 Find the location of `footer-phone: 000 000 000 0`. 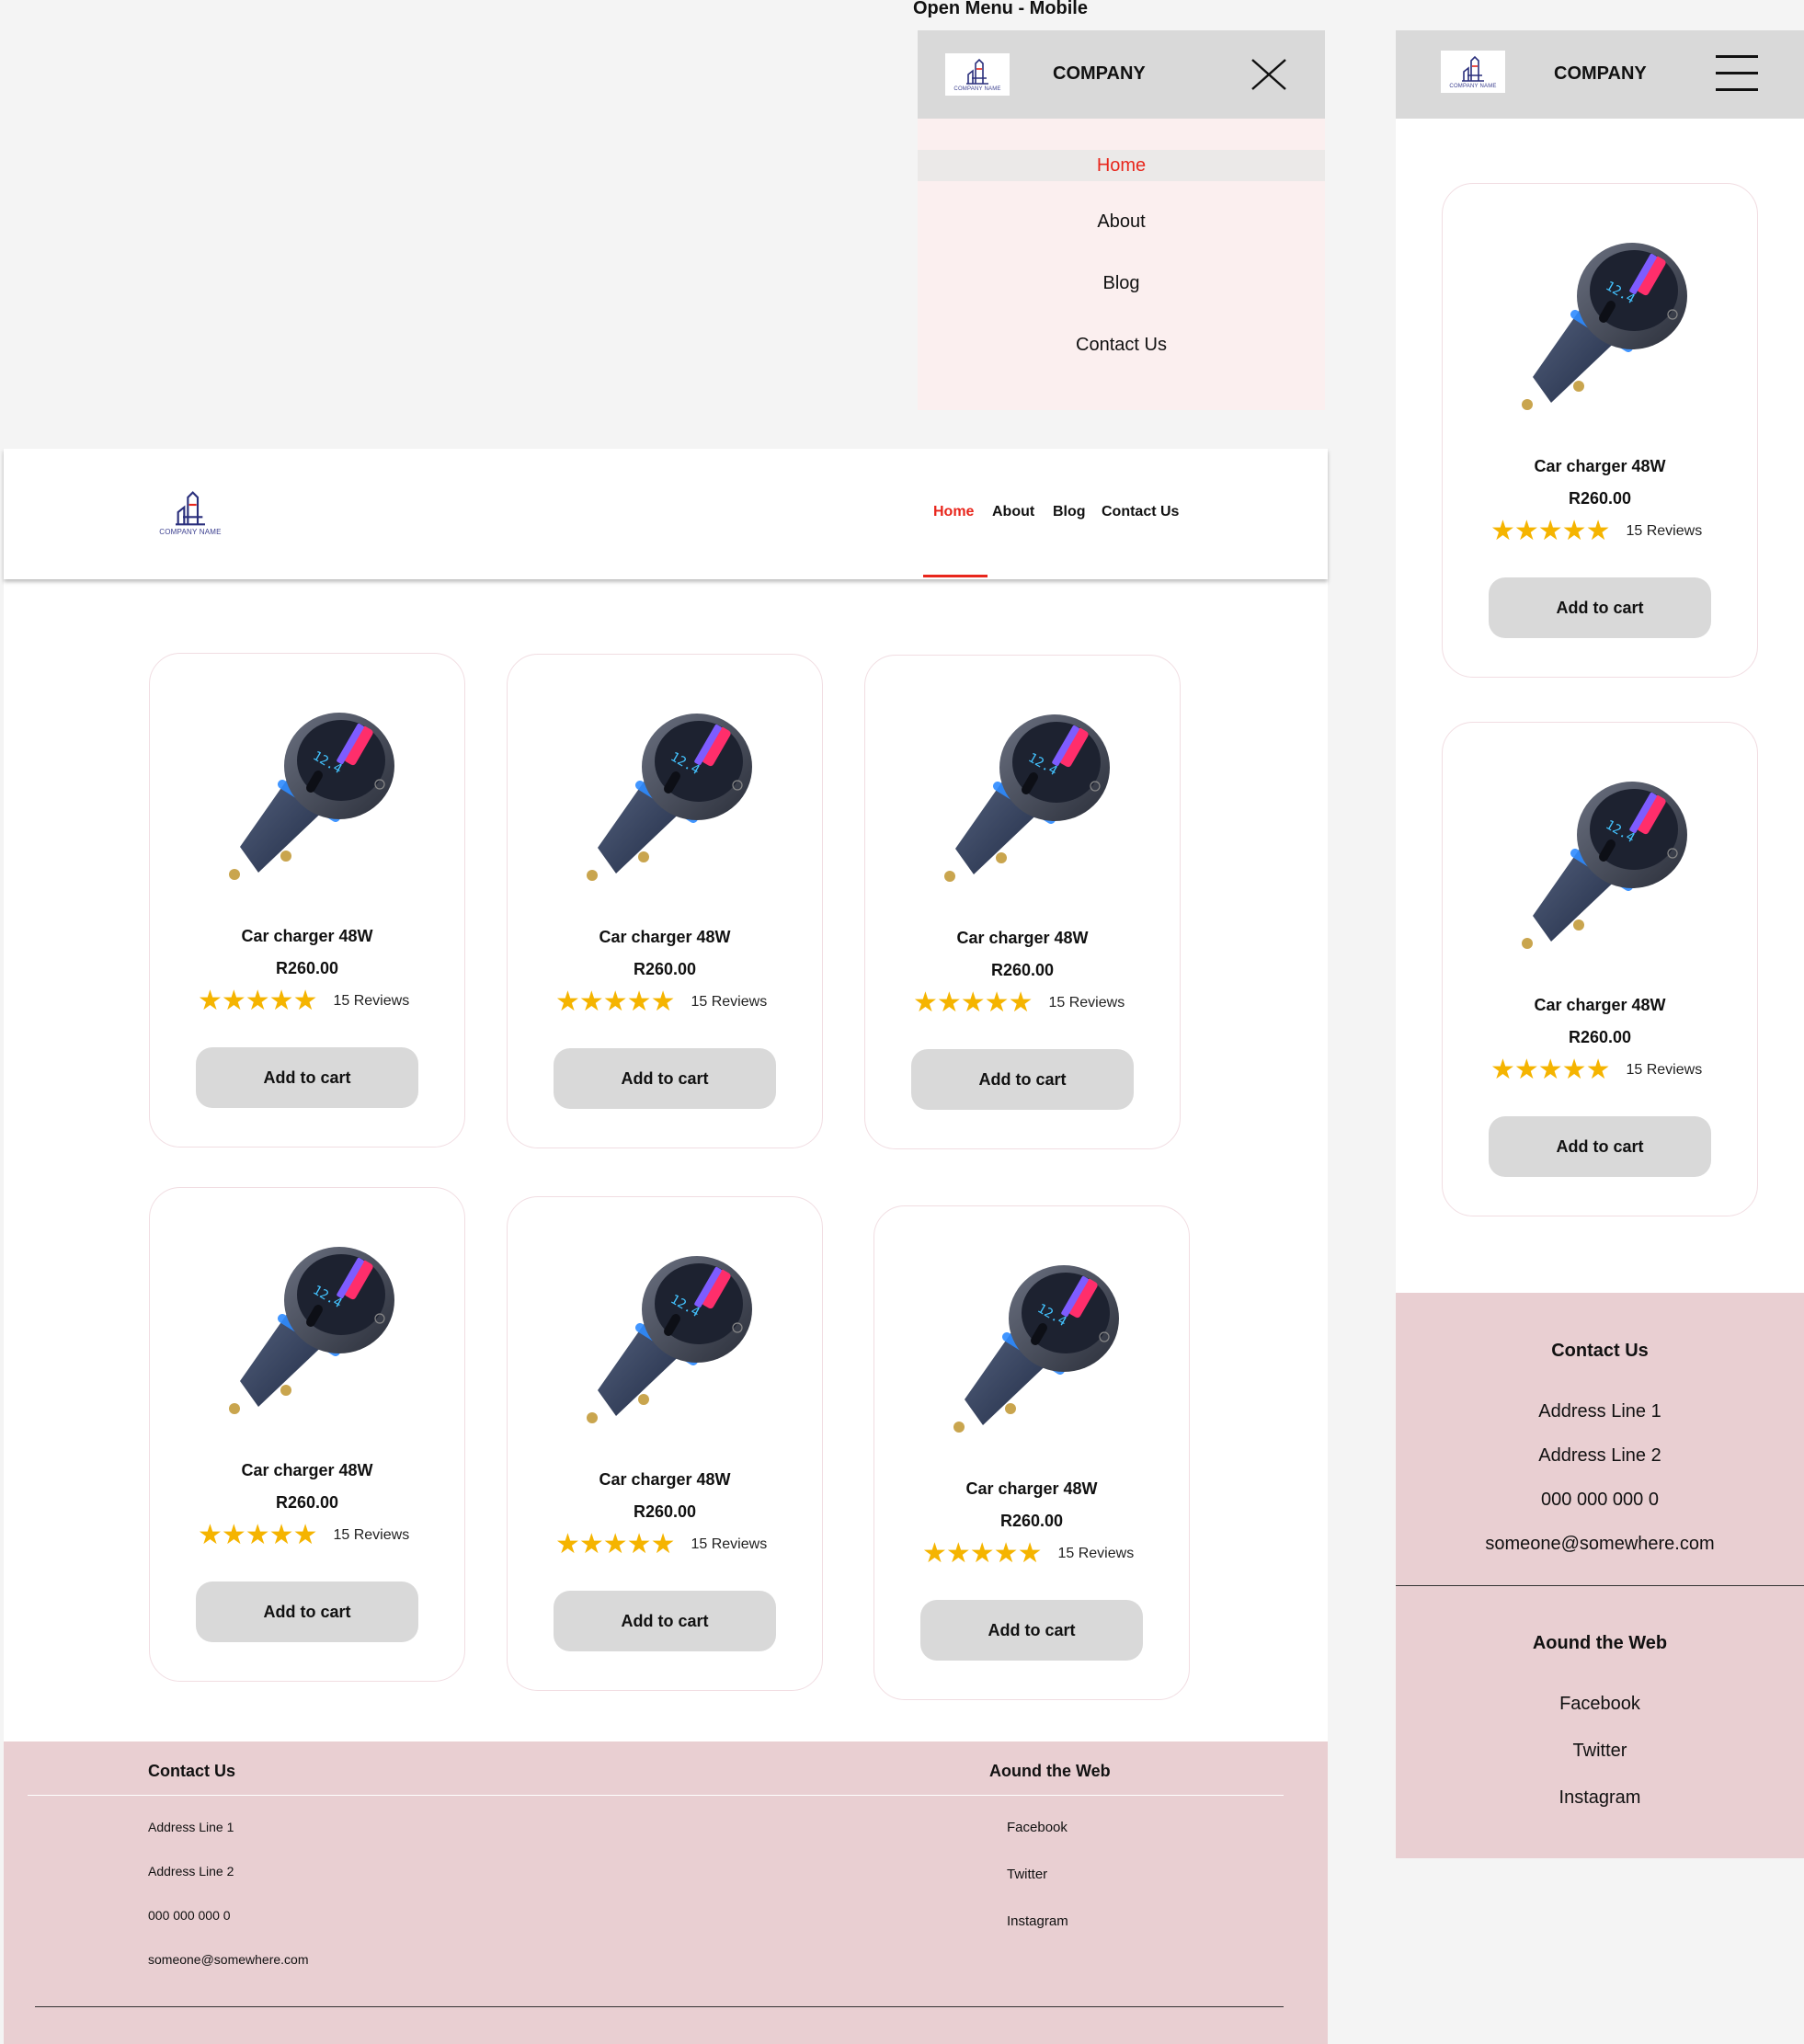

footer-phone: 000 000 000 0 is located at coordinates (189, 1915).